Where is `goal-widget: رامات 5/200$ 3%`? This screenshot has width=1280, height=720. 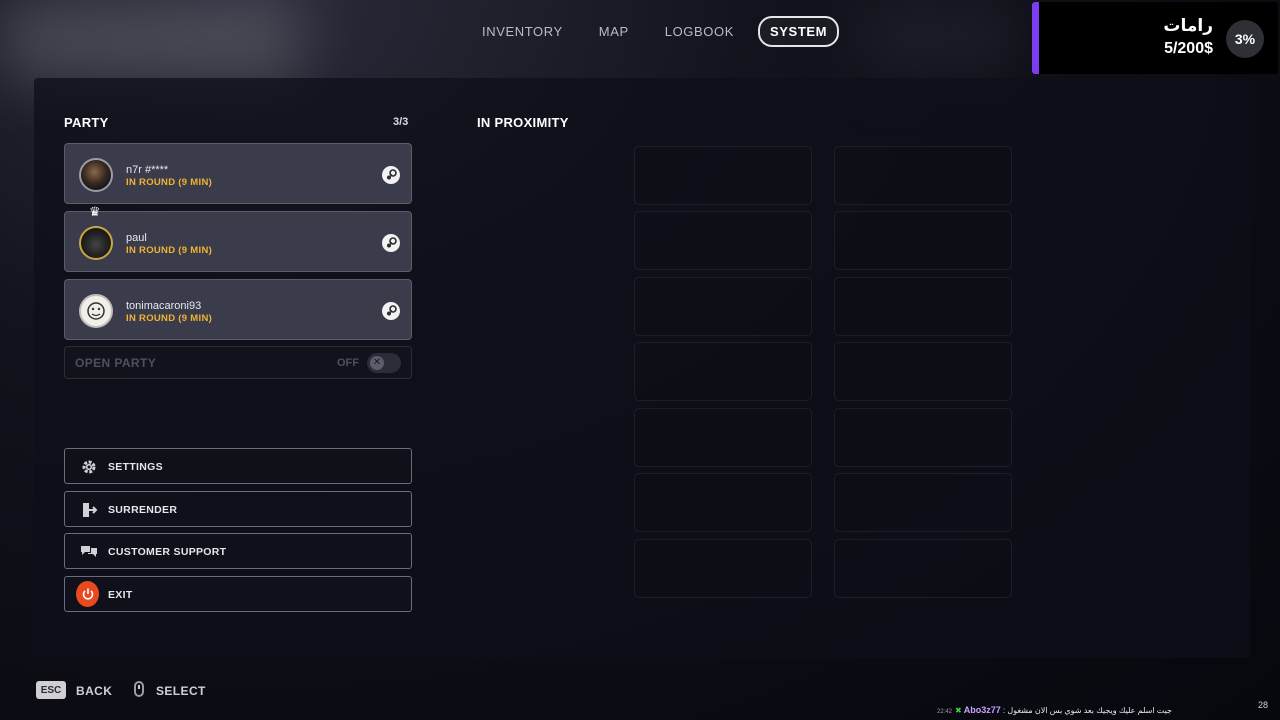
goal-widget: رامات 5/200$ 3% is located at coordinates (1155, 38).